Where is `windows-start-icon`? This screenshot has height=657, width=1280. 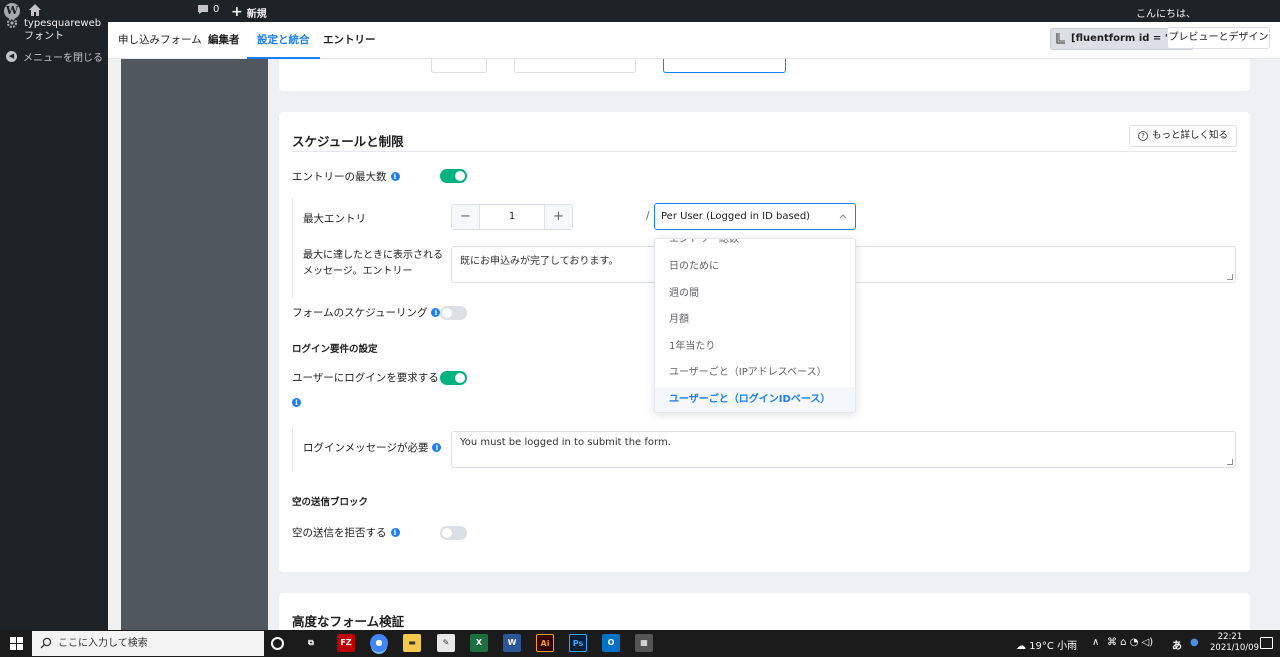 windows-start-icon is located at coordinates (16, 643).